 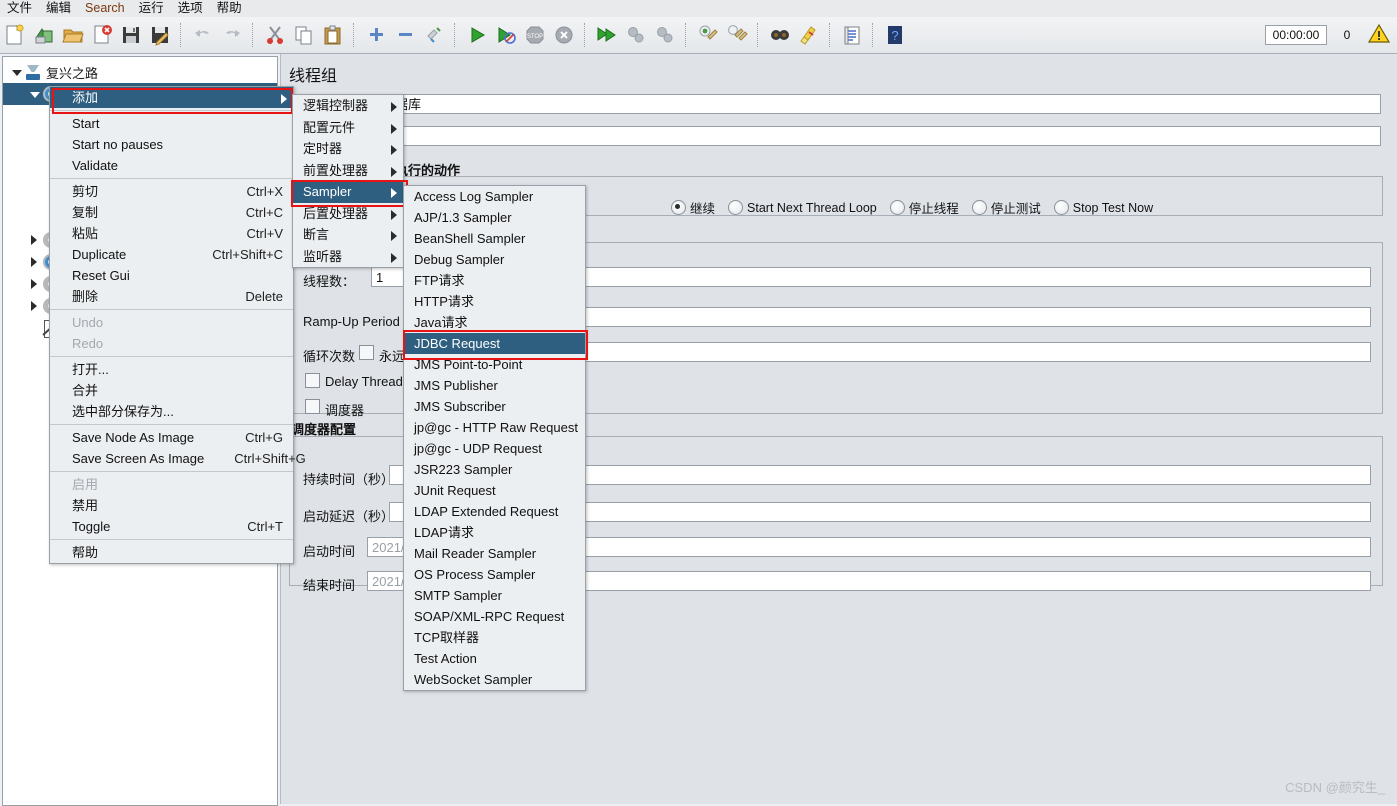 I want to click on menu-4: 选项, so click(x=190, y=8).